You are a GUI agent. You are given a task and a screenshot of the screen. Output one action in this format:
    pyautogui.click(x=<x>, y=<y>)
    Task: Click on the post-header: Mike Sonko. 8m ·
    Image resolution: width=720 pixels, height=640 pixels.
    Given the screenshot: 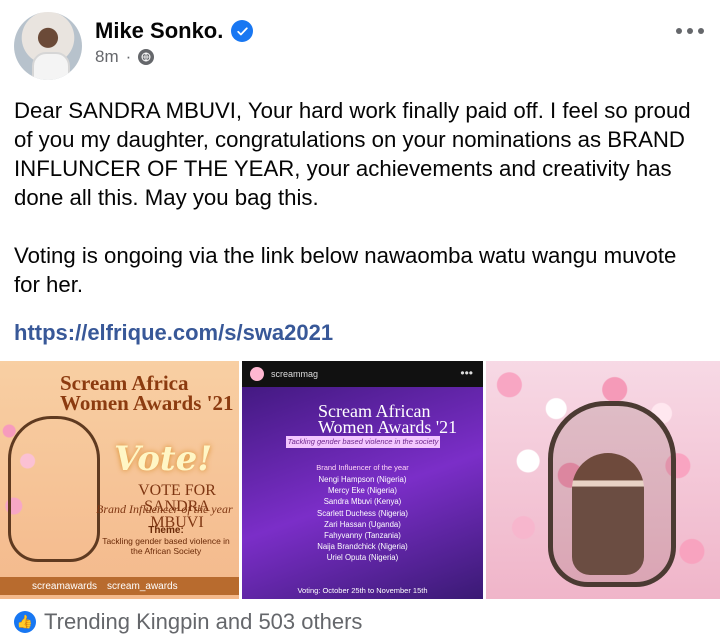 What is the action you would take?
    pyautogui.click(x=360, y=45)
    